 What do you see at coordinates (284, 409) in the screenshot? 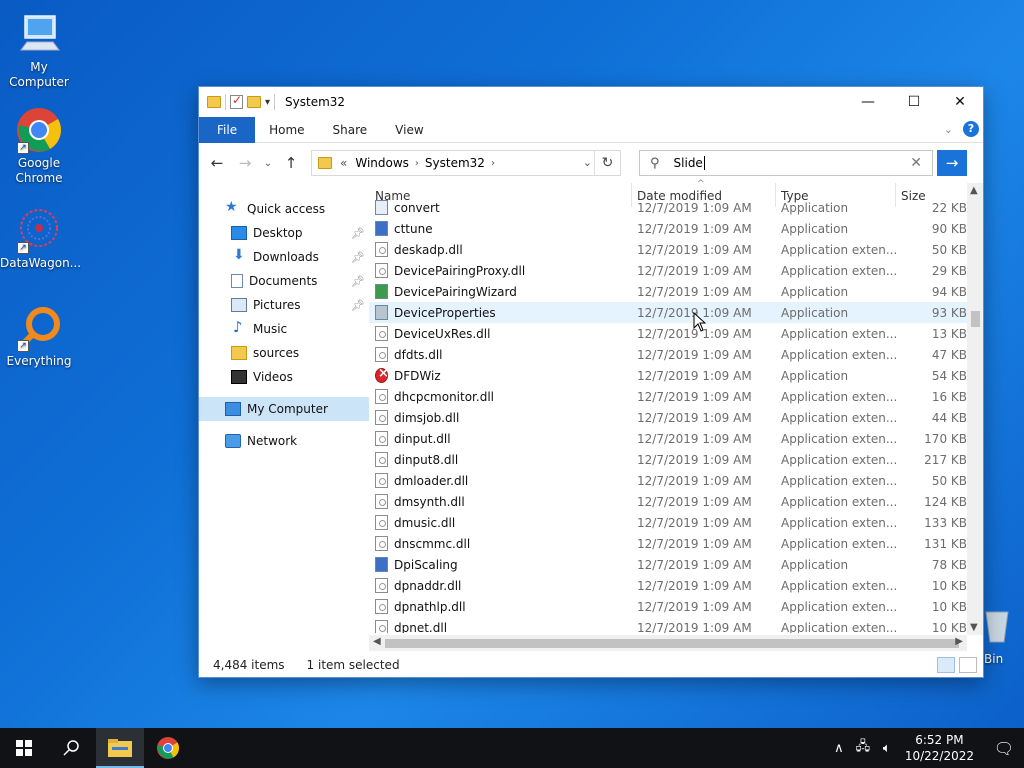
I see `nav-my-computer: My Computer` at bounding box center [284, 409].